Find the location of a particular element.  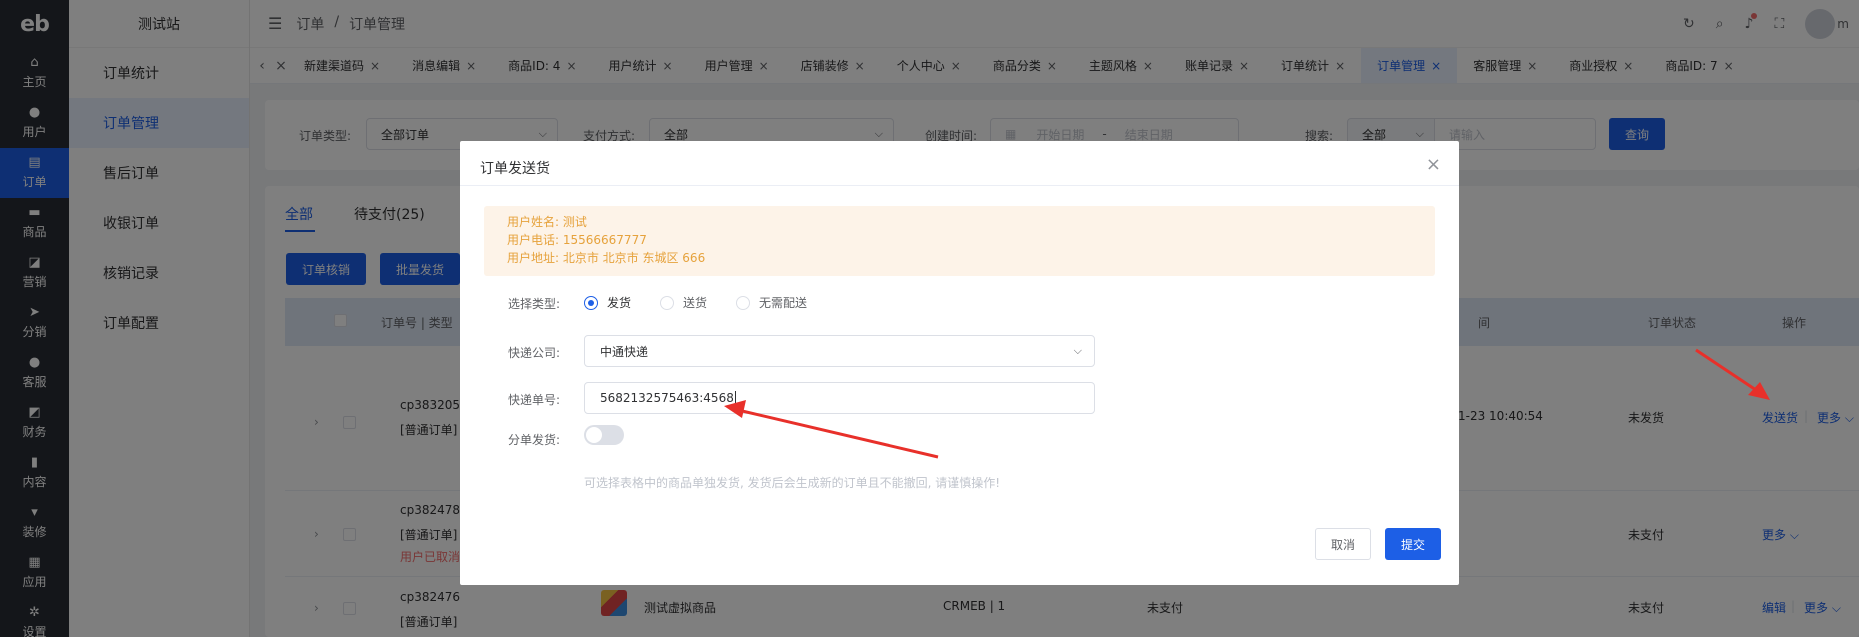

dialog-divider is located at coordinates (959, 185).